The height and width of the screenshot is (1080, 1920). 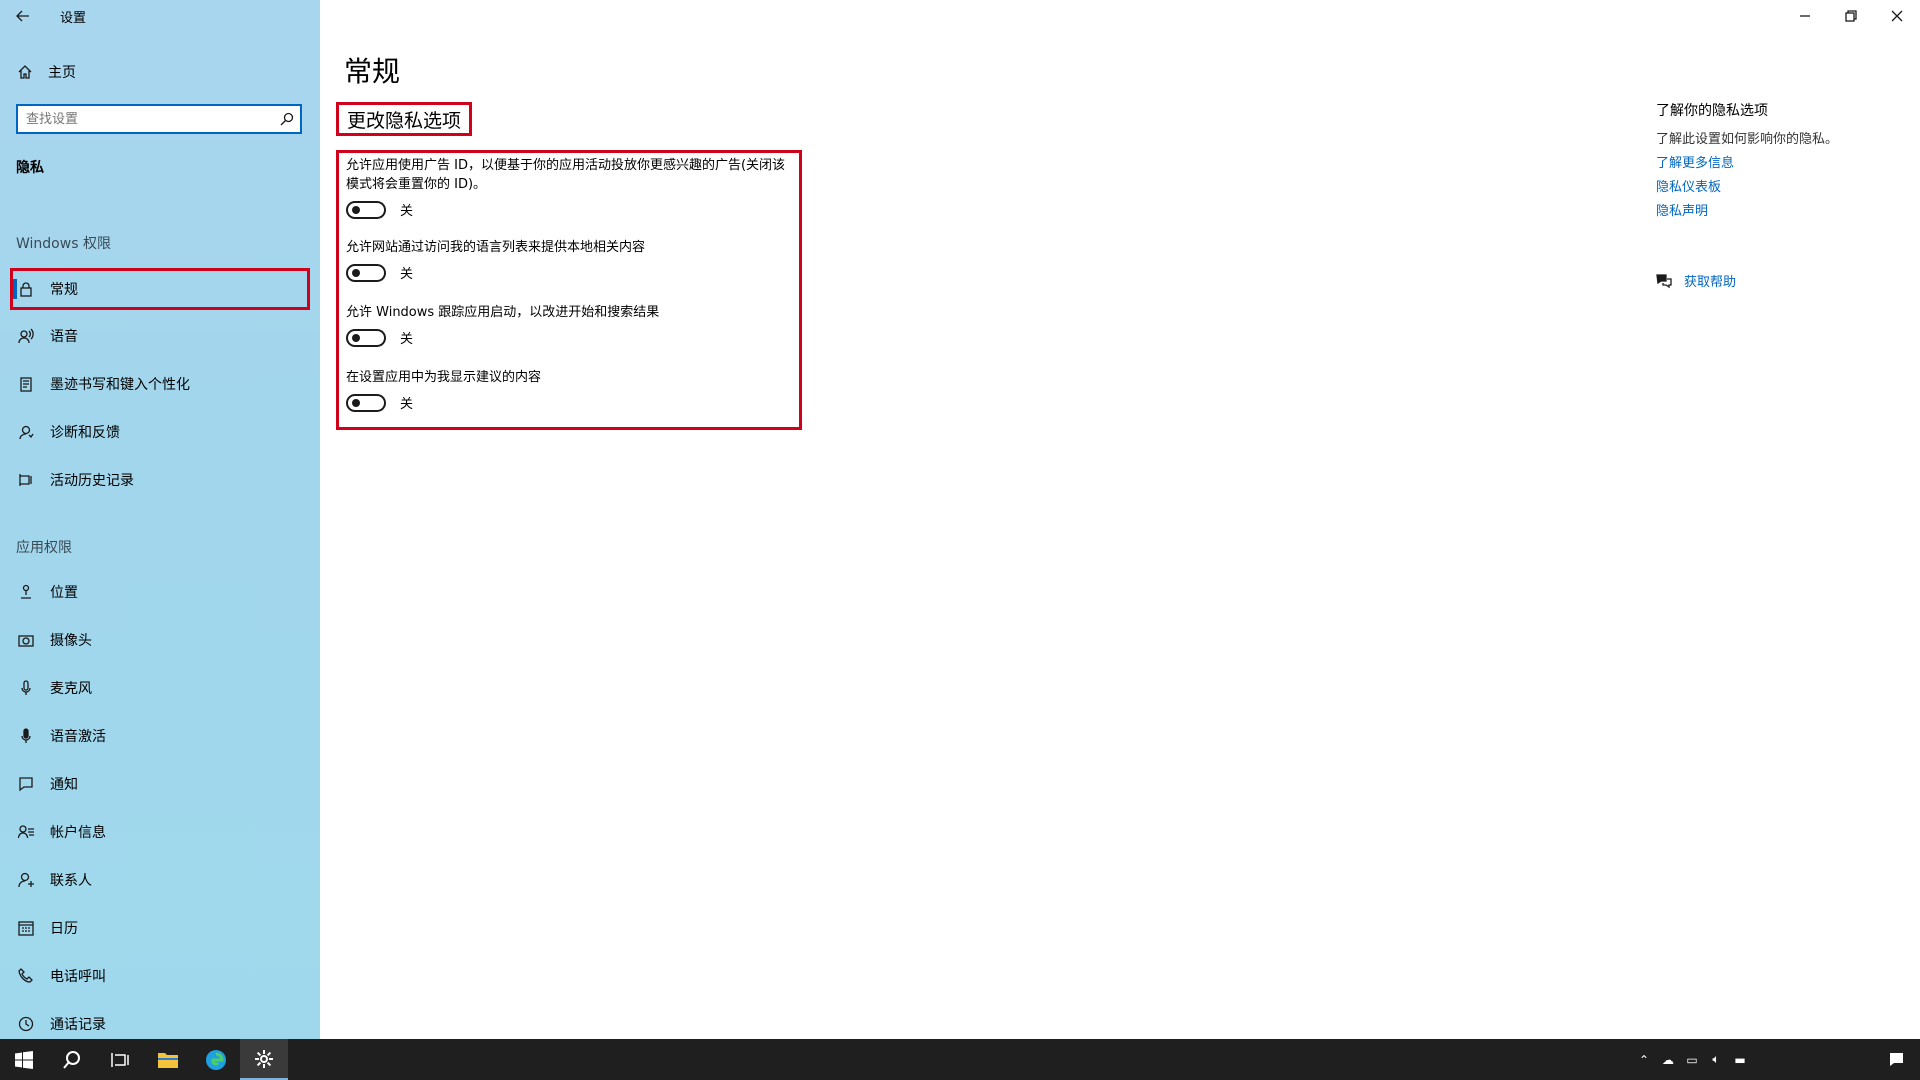 What do you see at coordinates (372, 71) in the screenshot?
I see `page-title: 常规` at bounding box center [372, 71].